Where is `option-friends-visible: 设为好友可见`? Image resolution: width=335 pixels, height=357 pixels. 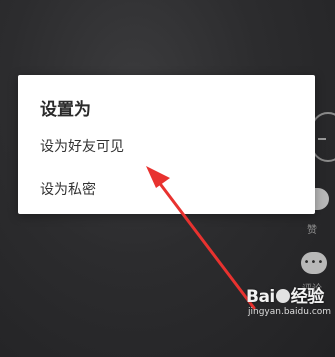 option-friends-visible: 设为好友可见 is located at coordinates (82, 146).